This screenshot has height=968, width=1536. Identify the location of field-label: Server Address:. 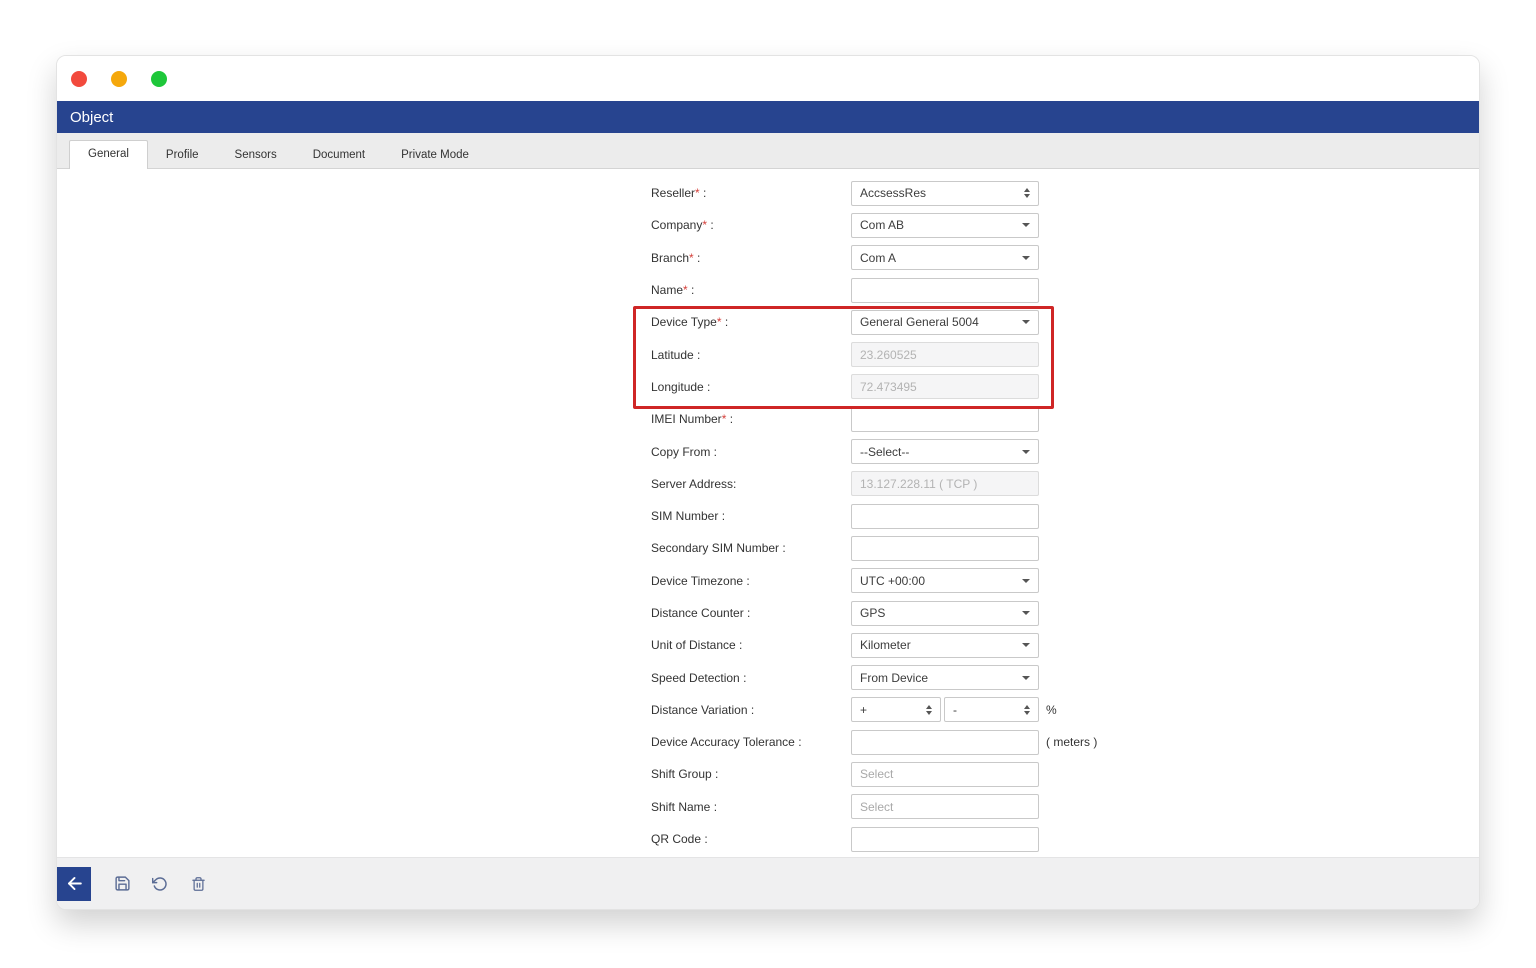
(694, 483).